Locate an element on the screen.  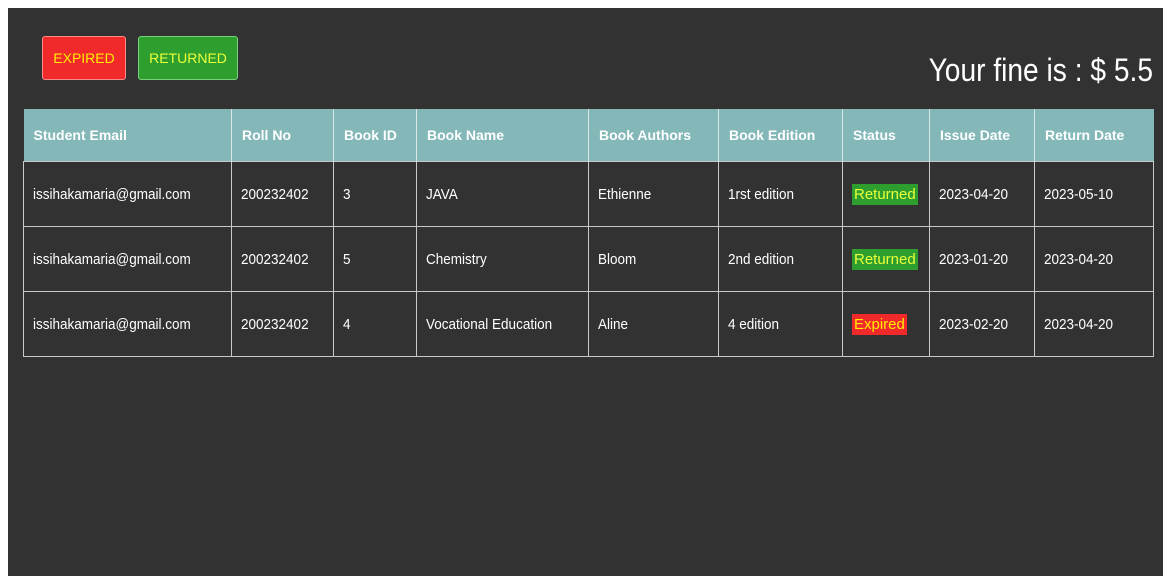
cell-book-id: 4 is located at coordinates (375, 324).